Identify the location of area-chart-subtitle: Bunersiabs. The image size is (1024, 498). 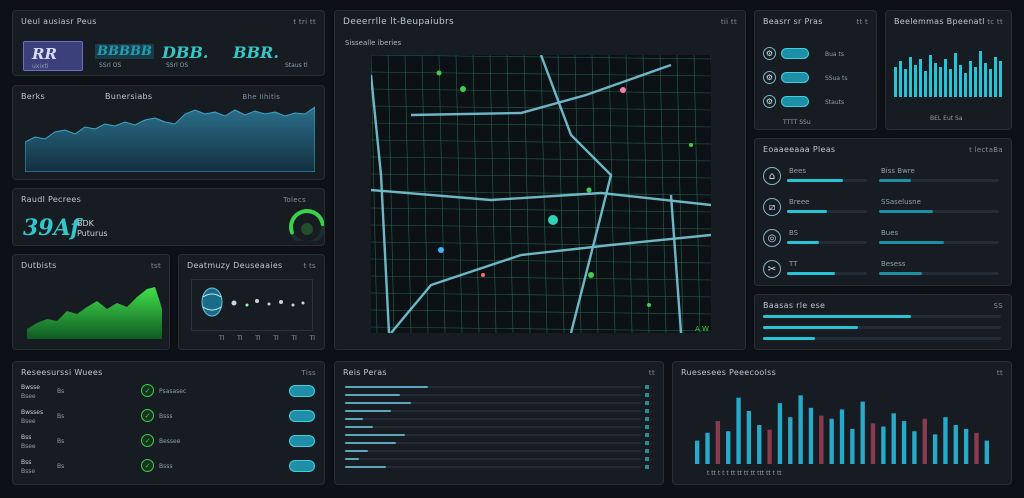
(129, 96).